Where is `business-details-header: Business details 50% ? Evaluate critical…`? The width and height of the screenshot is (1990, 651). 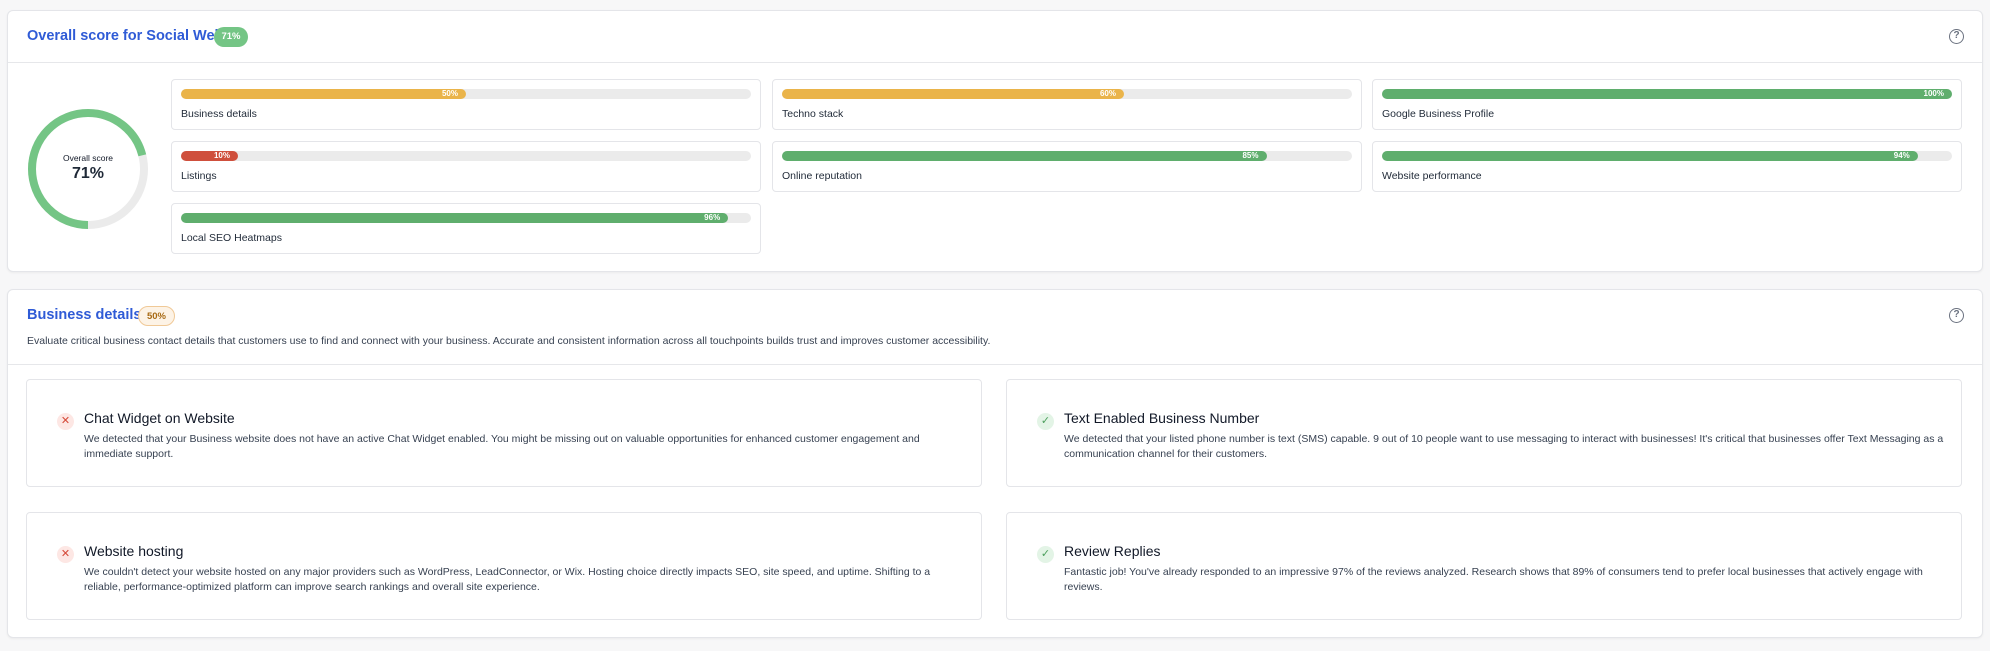 business-details-header: Business details 50% ? Evaluate critical… is located at coordinates (995, 327).